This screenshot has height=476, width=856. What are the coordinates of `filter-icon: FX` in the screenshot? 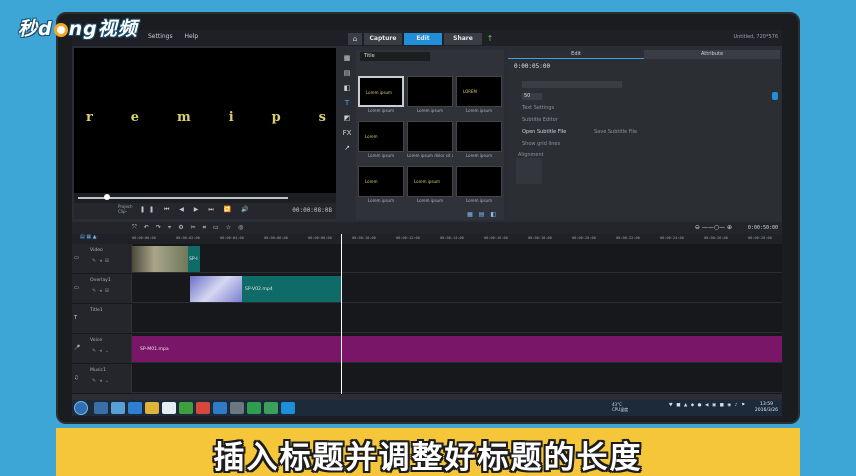 It's located at (347, 133).